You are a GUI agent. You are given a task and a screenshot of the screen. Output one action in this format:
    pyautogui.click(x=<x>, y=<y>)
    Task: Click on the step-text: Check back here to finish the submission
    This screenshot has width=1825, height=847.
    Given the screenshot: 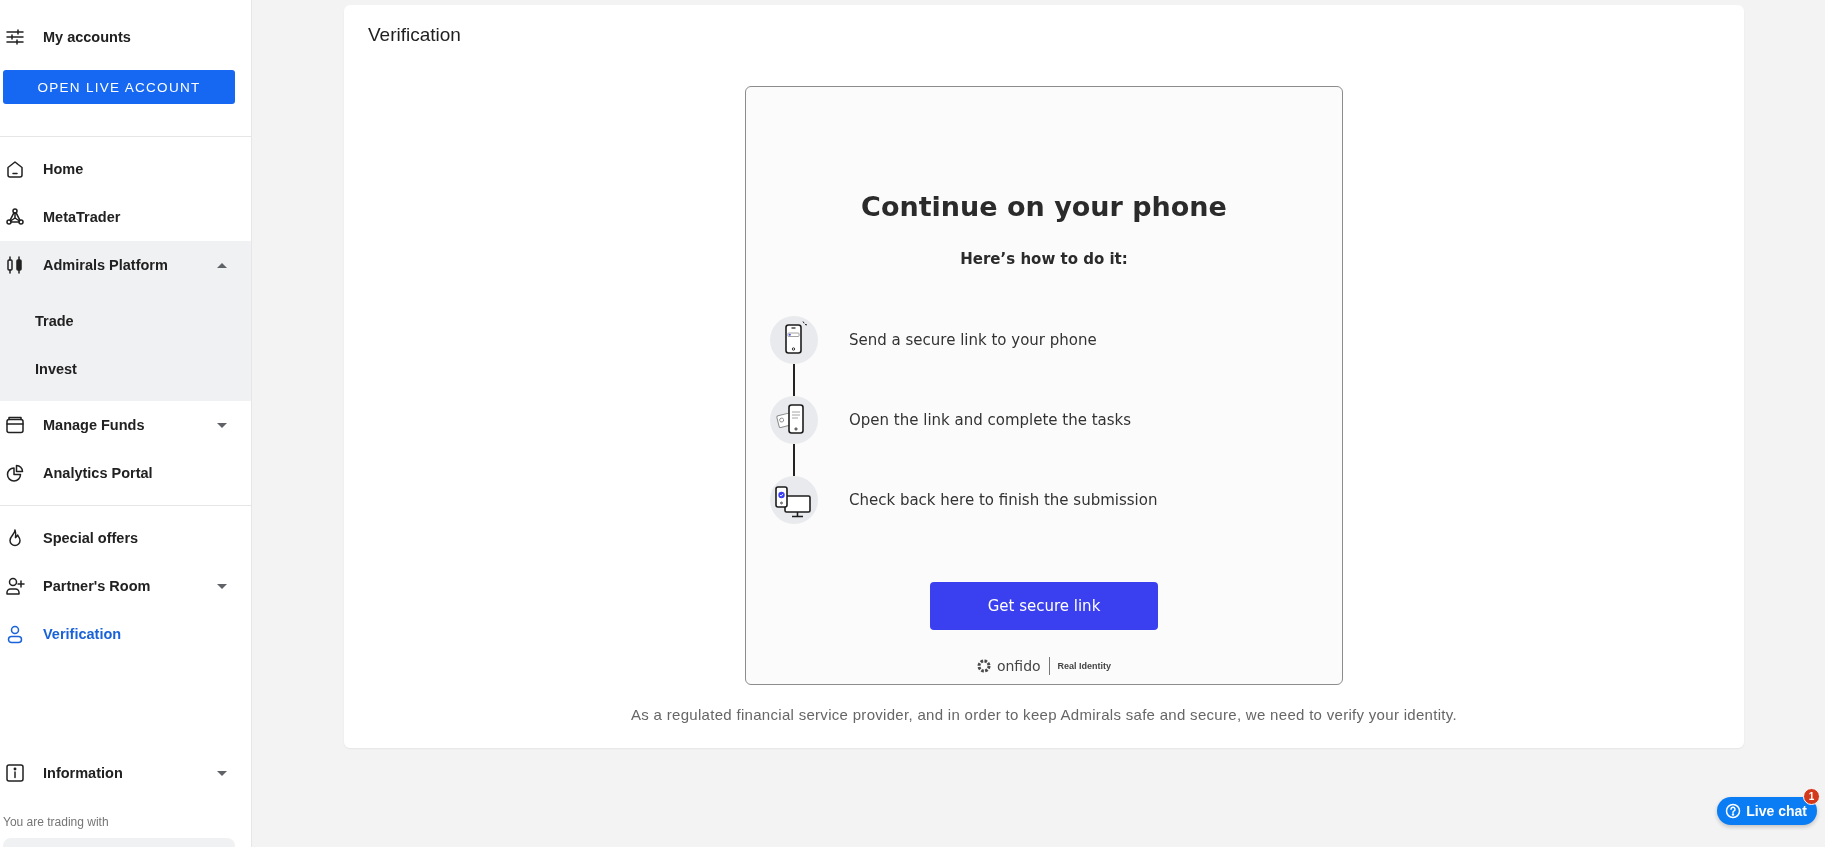 What is the action you would take?
    pyautogui.click(x=1003, y=500)
    